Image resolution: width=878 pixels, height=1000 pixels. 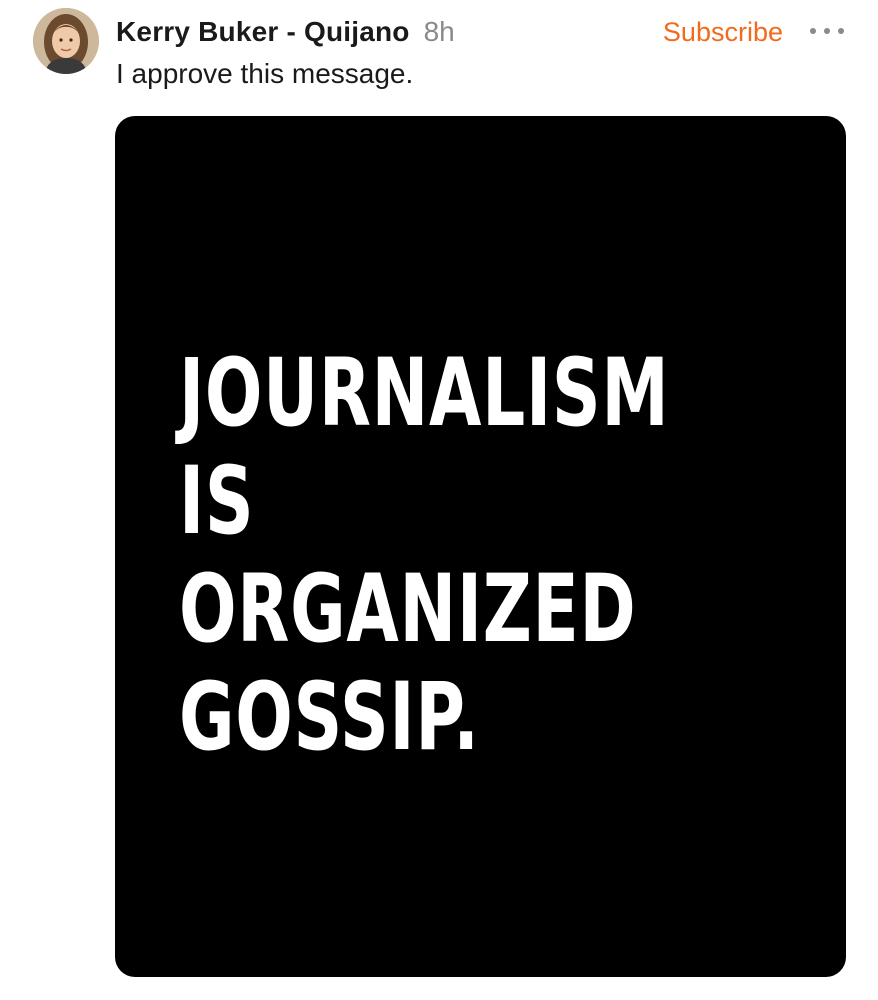 What do you see at coordinates (217, 501) in the screenshot?
I see `quote-line: IS` at bounding box center [217, 501].